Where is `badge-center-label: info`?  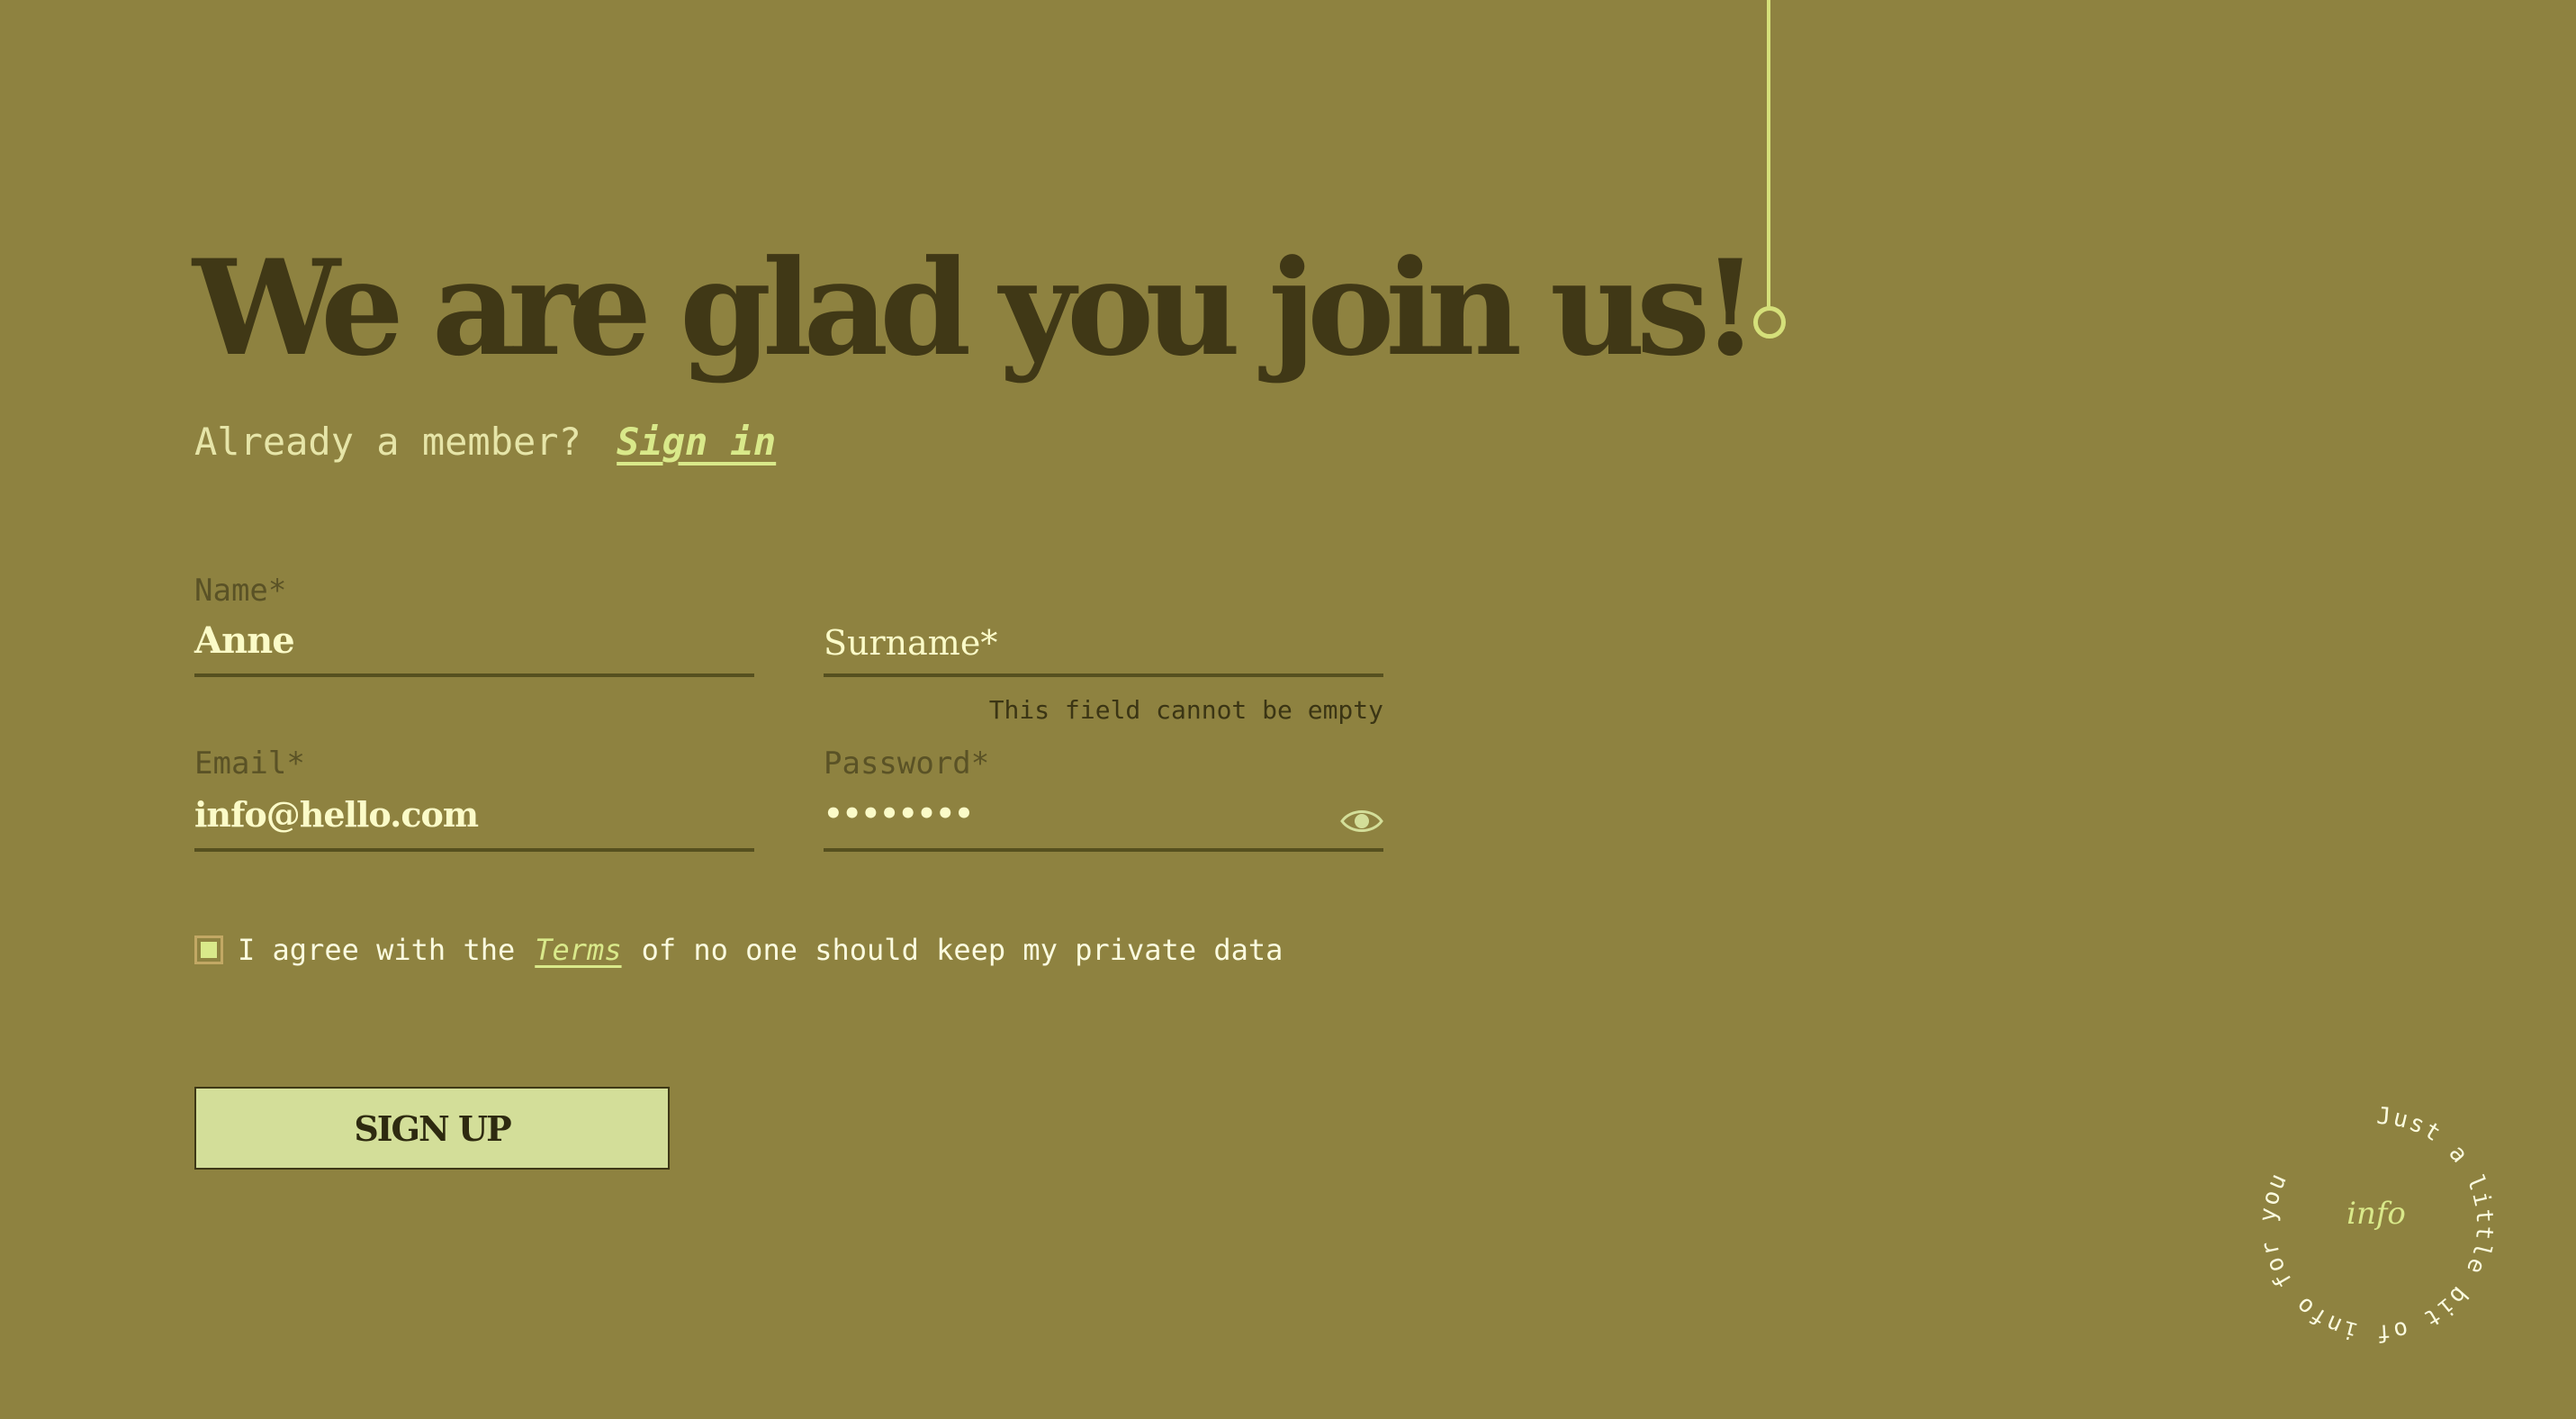 badge-center-label: info is located at coordinates (2376, 1214).